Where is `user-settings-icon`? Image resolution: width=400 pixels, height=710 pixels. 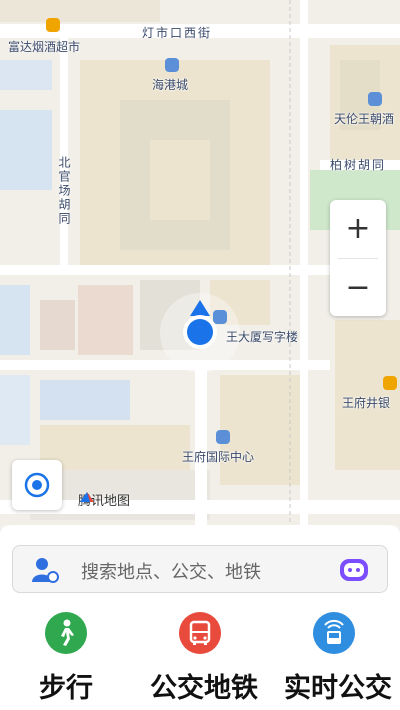
user-settings-icon is located at coordinates (45, 570).